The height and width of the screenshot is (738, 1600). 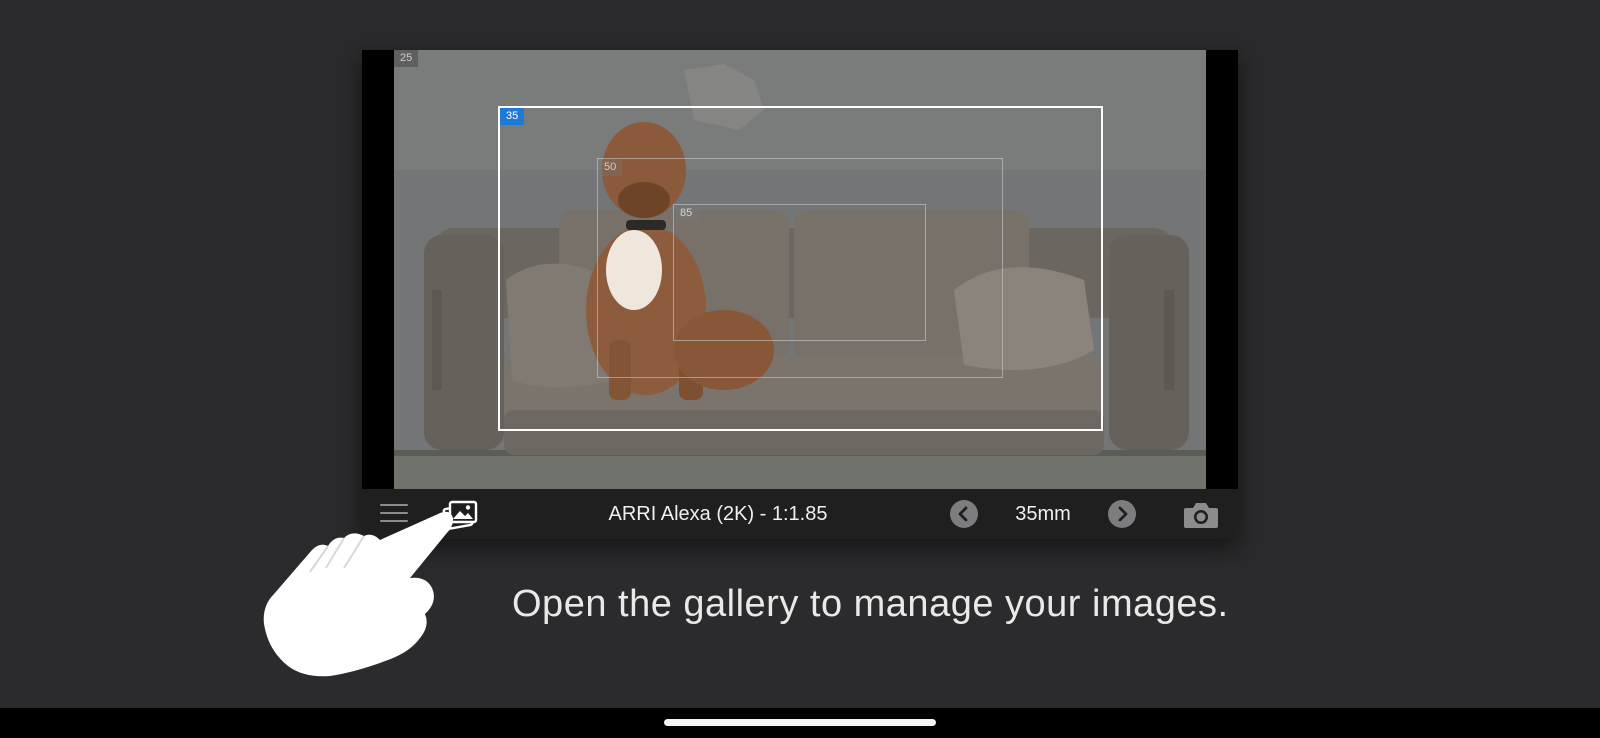 I want to click on next-lens-button, so click(x=1122, y=514).